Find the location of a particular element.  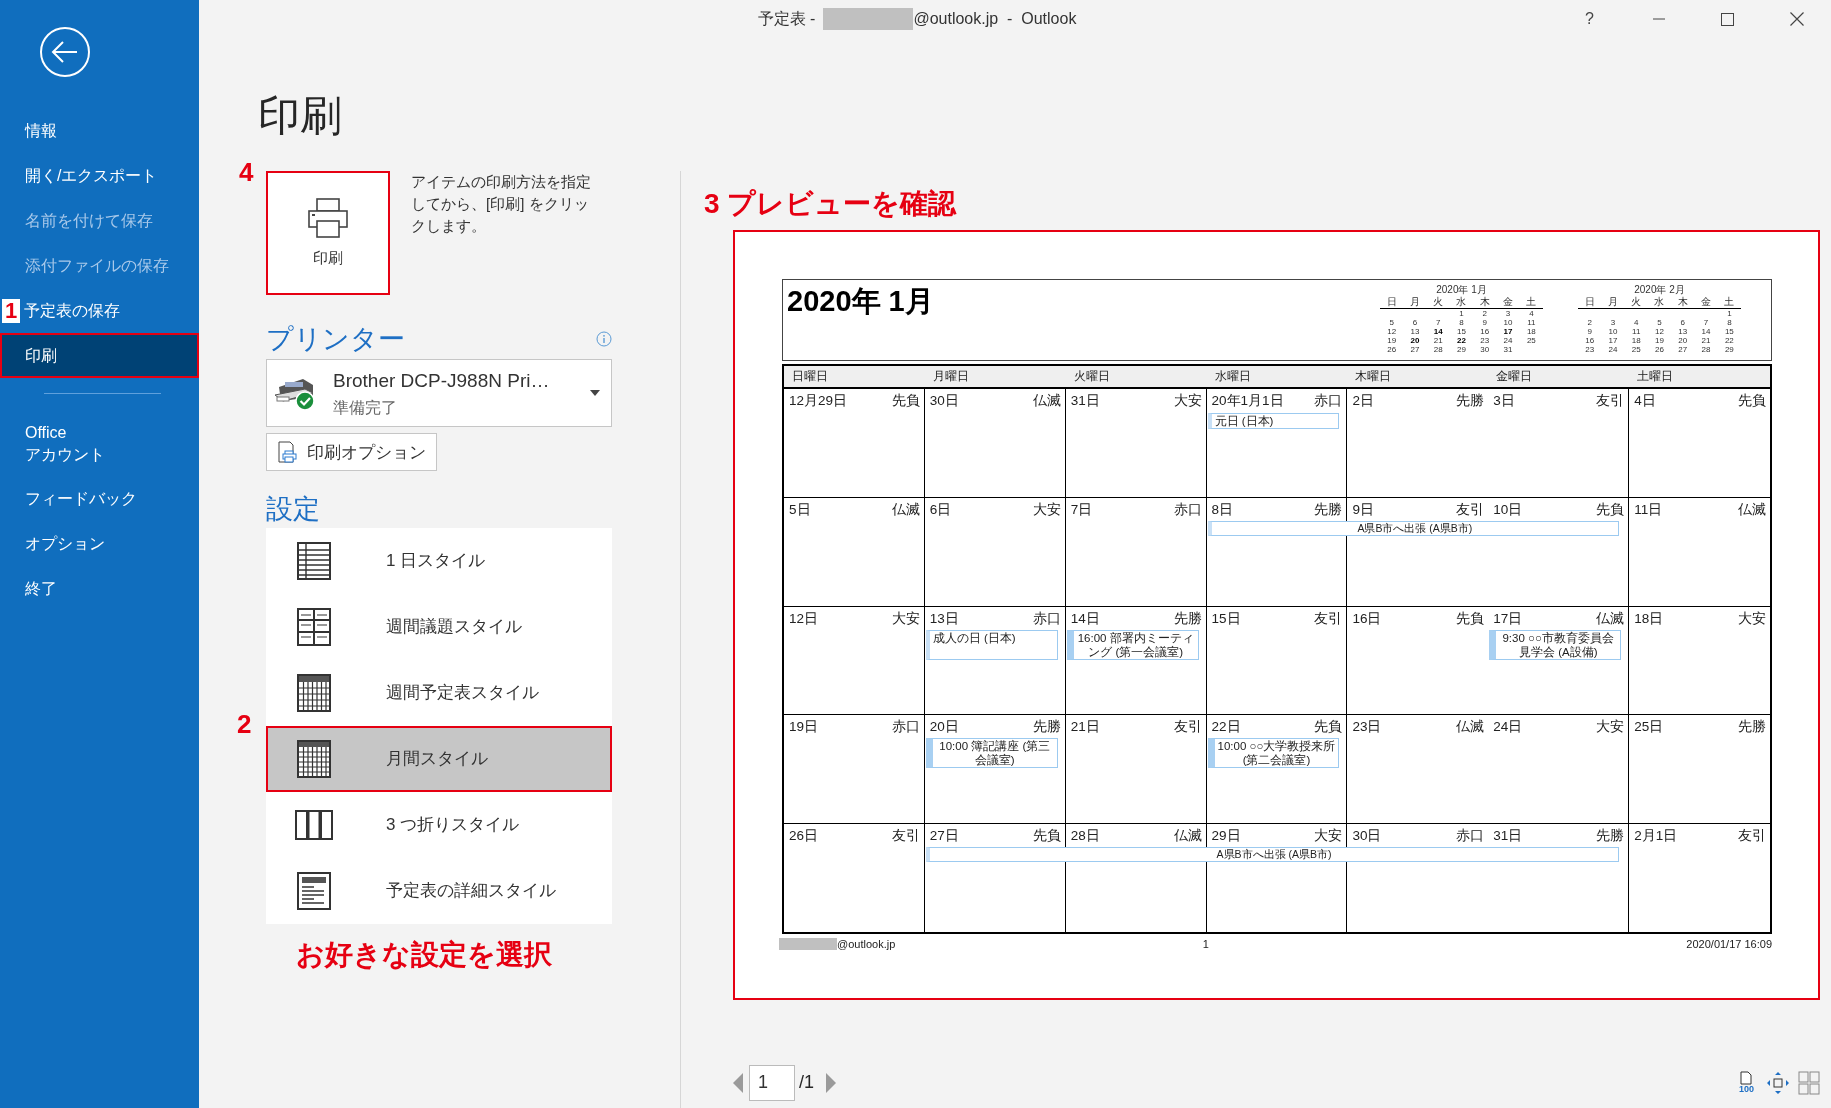

previous-page-icon is located at coordinates (738, 1082).